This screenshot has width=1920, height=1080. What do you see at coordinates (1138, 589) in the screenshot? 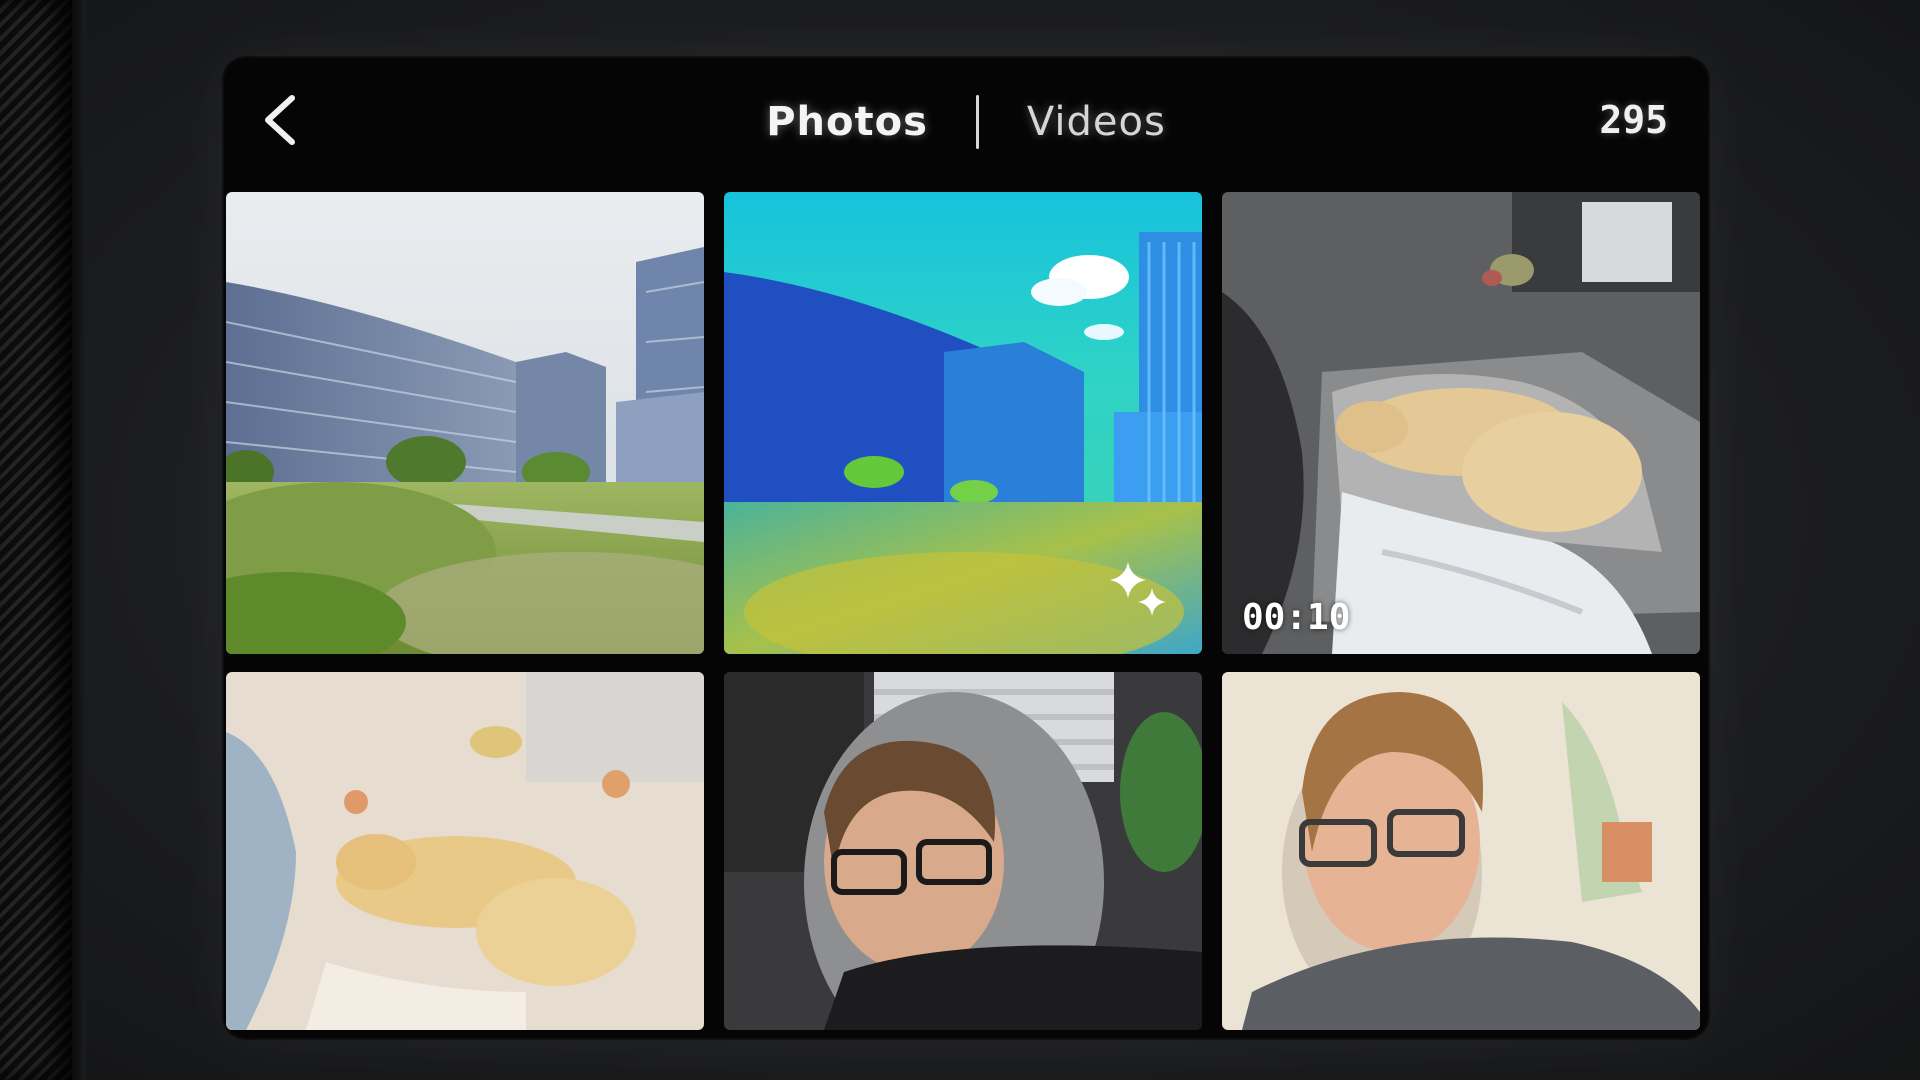
I see `sparkle-icon` at bounding box center [1138, 589].